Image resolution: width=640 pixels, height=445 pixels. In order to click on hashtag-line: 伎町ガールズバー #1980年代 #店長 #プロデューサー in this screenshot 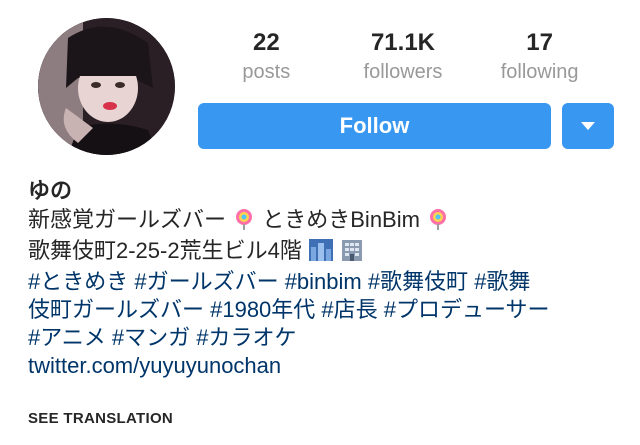, I will do `click(328, 310)`.